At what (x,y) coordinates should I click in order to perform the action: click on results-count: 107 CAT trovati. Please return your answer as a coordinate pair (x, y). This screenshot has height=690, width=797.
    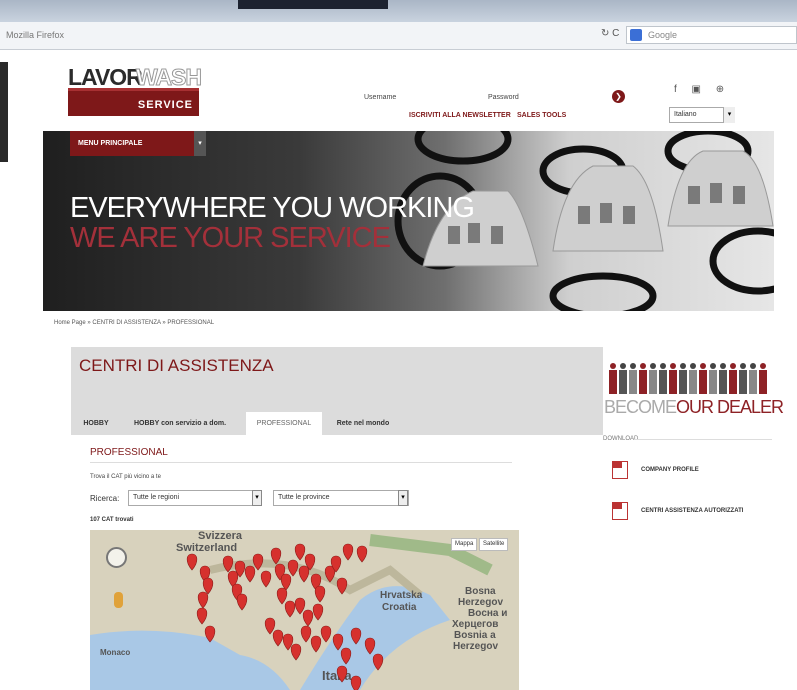
    Looking at the image, I should click on (112, 520).